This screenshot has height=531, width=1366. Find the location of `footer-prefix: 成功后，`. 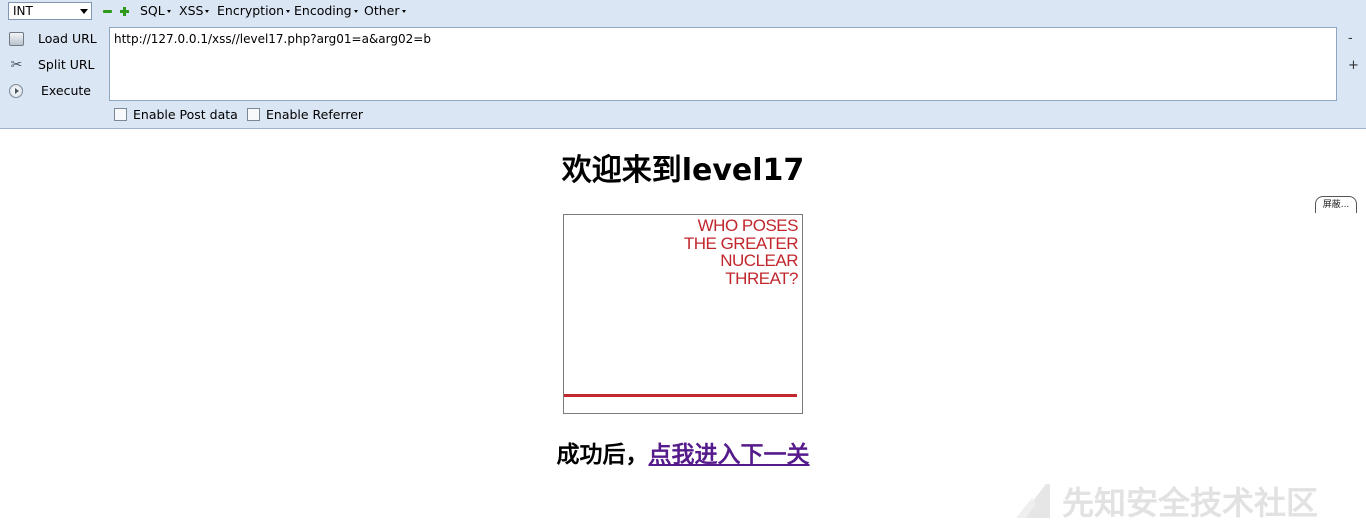

footer-prefix: 成功后， is located at coordinates (602, 455).